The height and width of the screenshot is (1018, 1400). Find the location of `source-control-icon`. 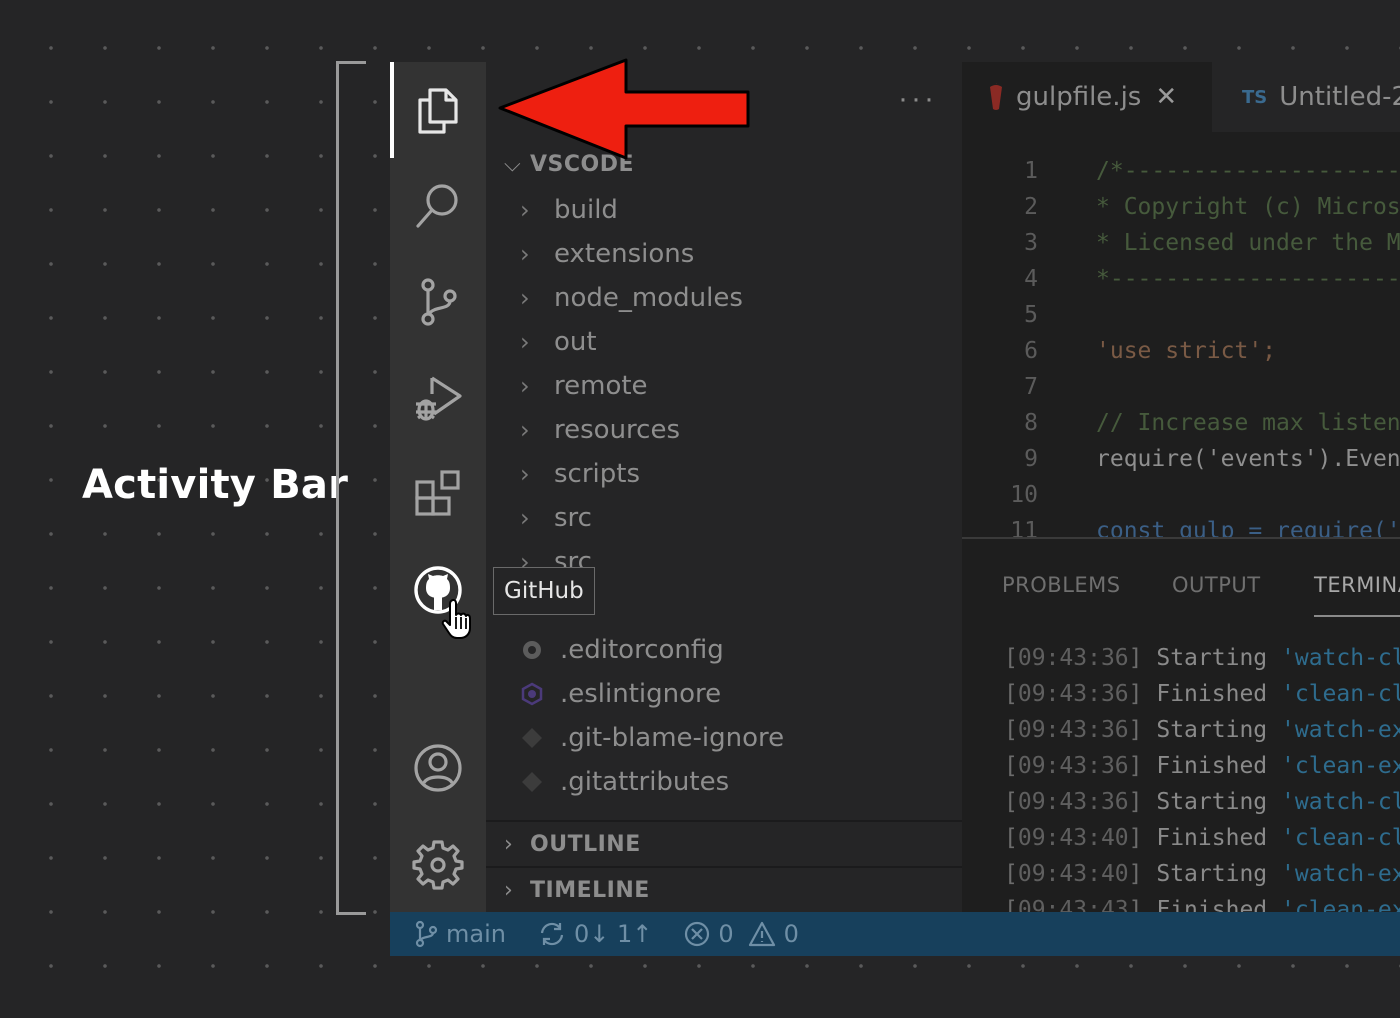

source-control-icon is located at coordinates (439, 302).